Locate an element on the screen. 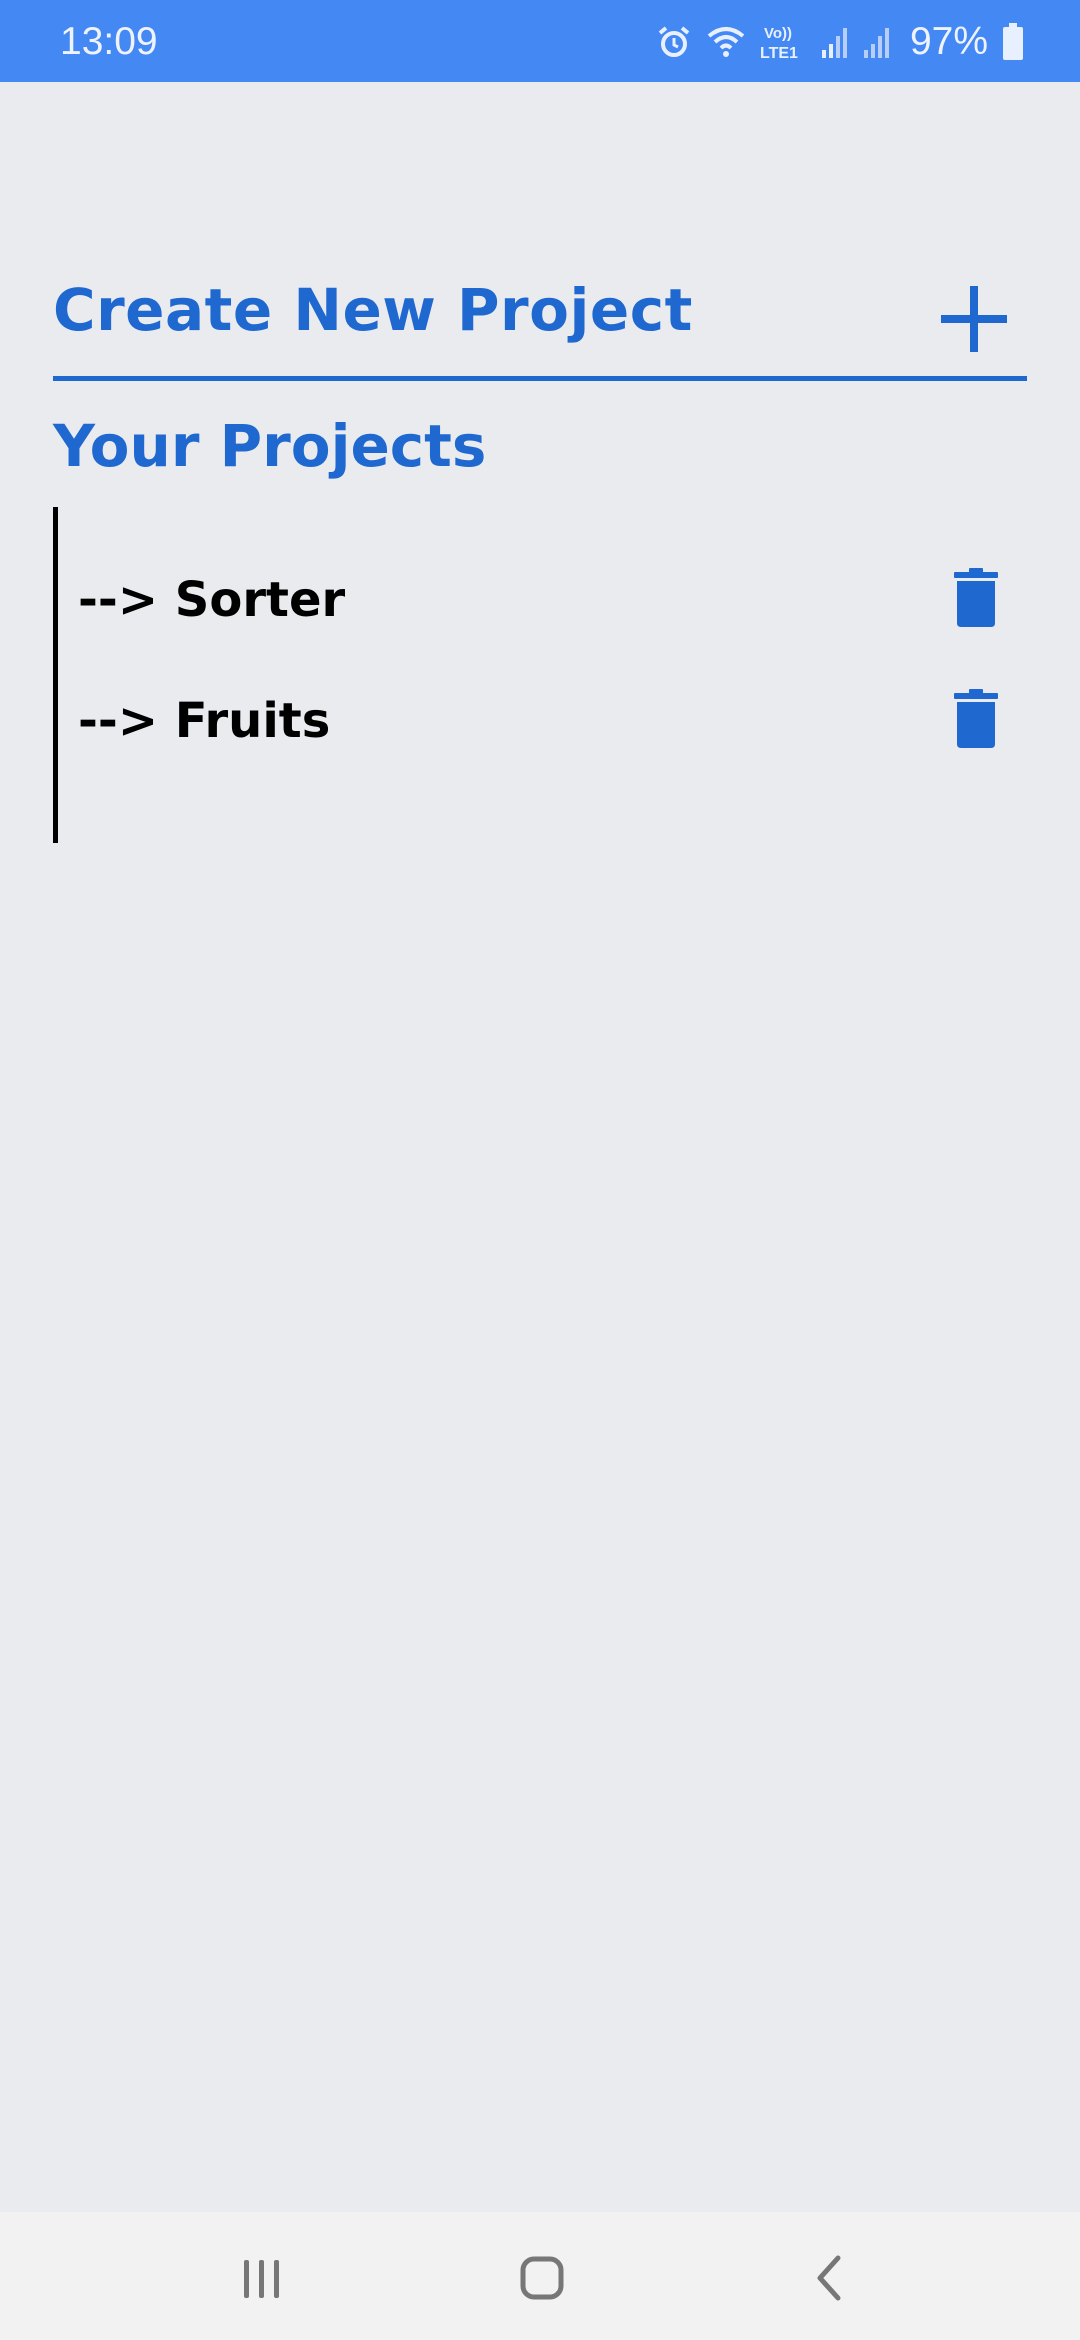 The image size is (1080, 2340). plus-icon is located at coordinates (974, 319).